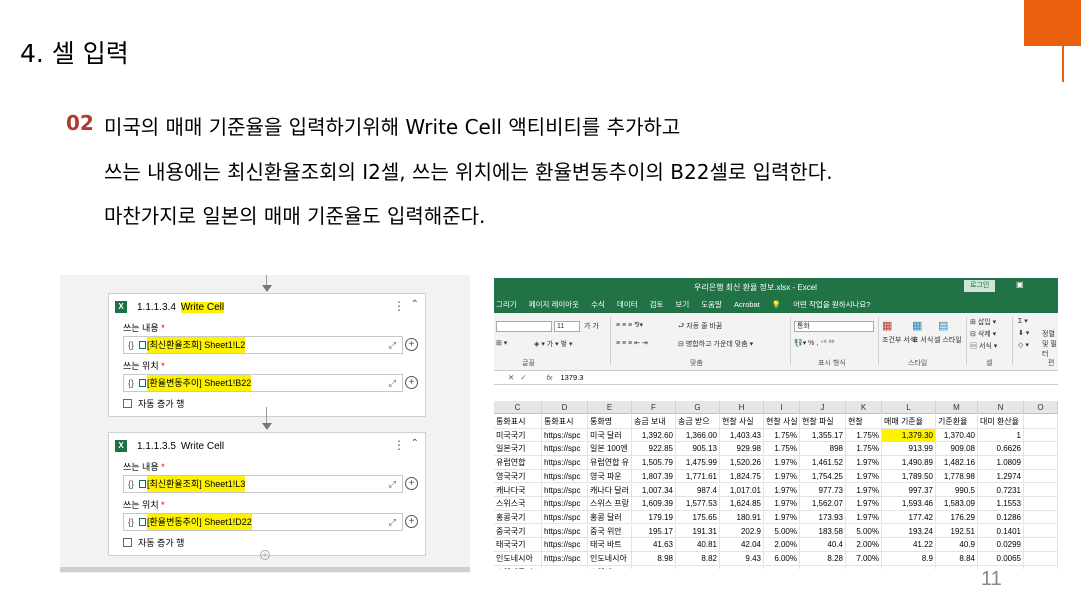  Describe the element at coordinates (909, 435) in the screenshot. I see `cell: 1,379.30` at that location.